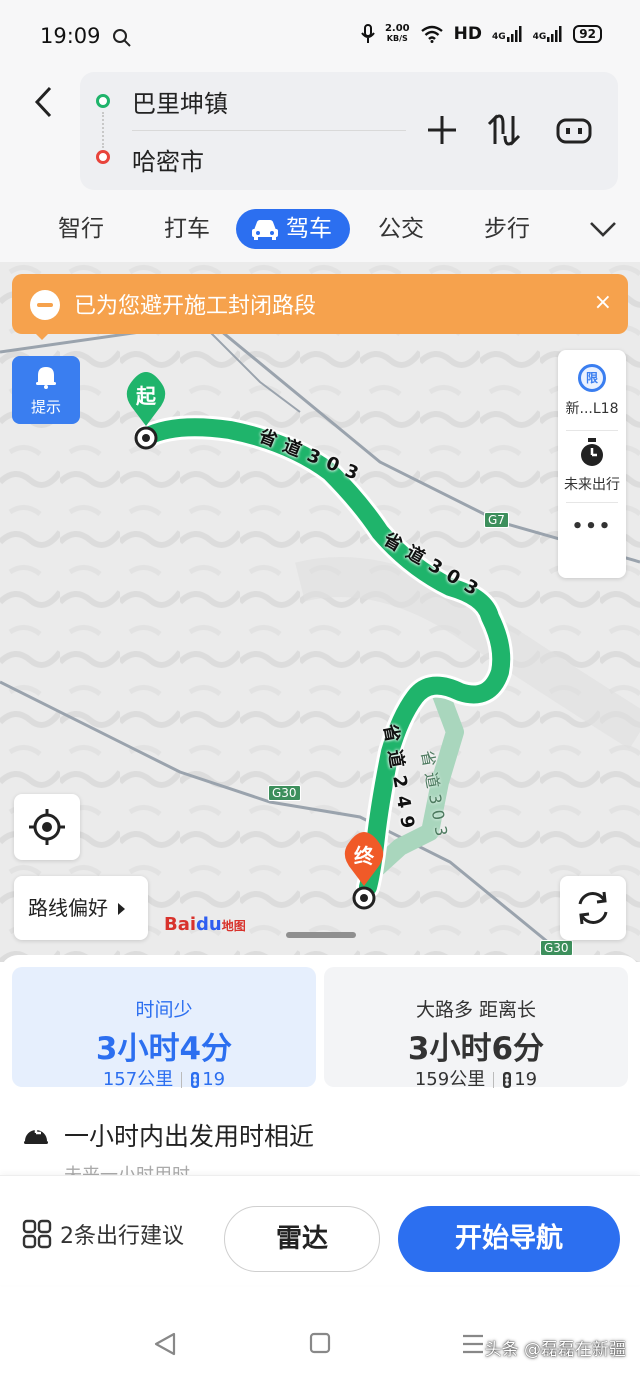 The image size is (640, 1386). What do you see at coordinates (103, 101) in the screenshot?
I see `origin-dot-icon` at bounding box center [103, 101].